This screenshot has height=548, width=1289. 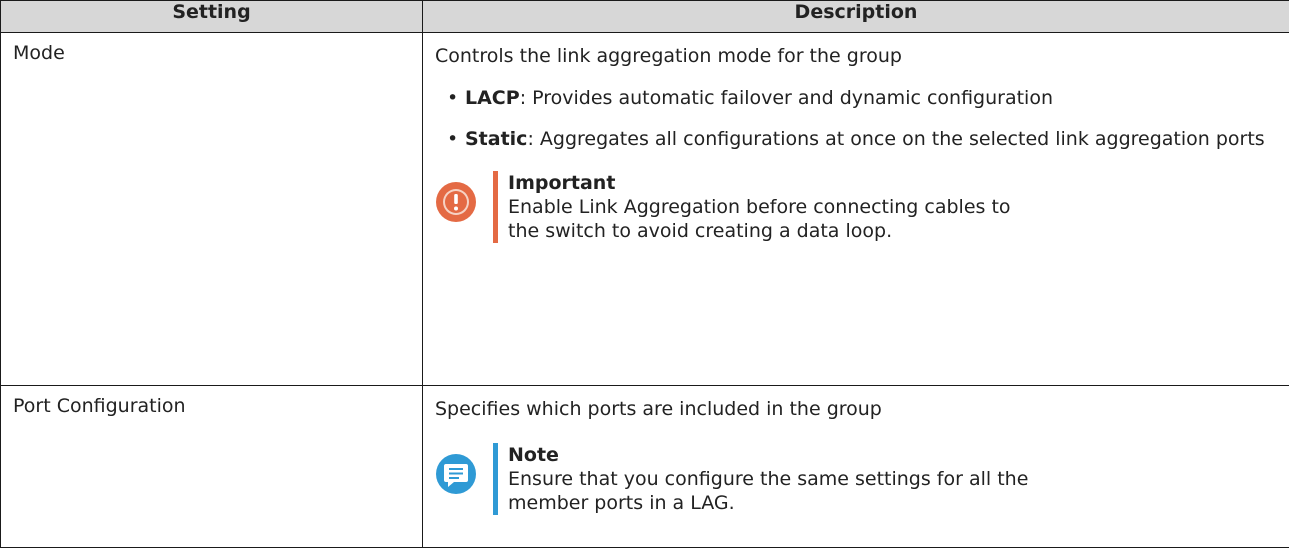 I want to click on option-name: Static, so click(x=496, y=139).